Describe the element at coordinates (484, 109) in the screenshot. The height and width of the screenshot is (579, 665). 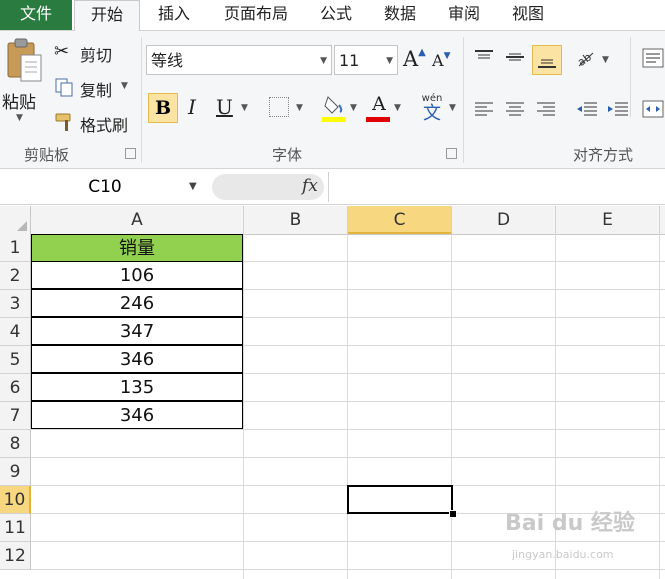
I see `align-left-icon` at that location.